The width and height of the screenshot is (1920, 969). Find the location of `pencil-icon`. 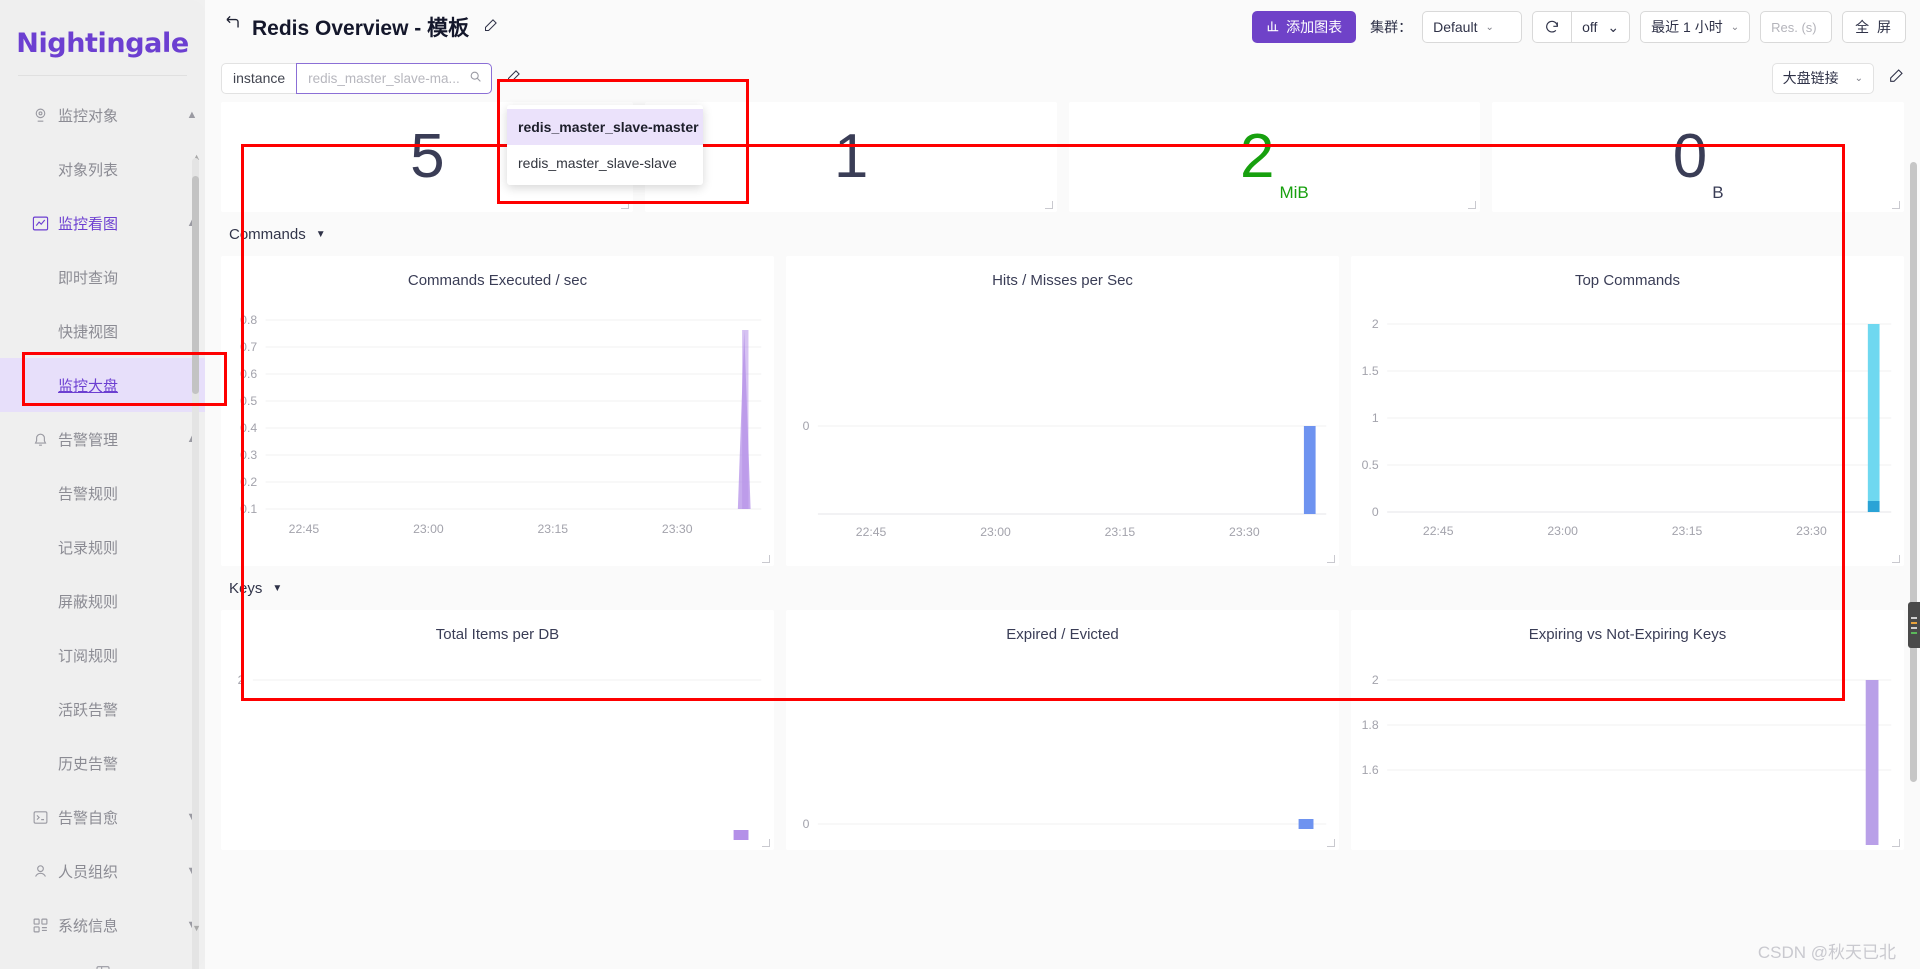

pencil-icon is located at coordinates (490, 27).